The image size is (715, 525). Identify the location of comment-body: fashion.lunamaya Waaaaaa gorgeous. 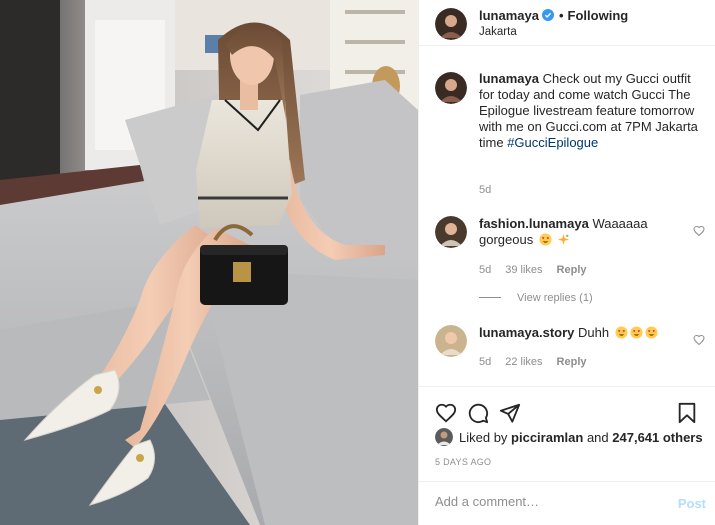
(576, 232).